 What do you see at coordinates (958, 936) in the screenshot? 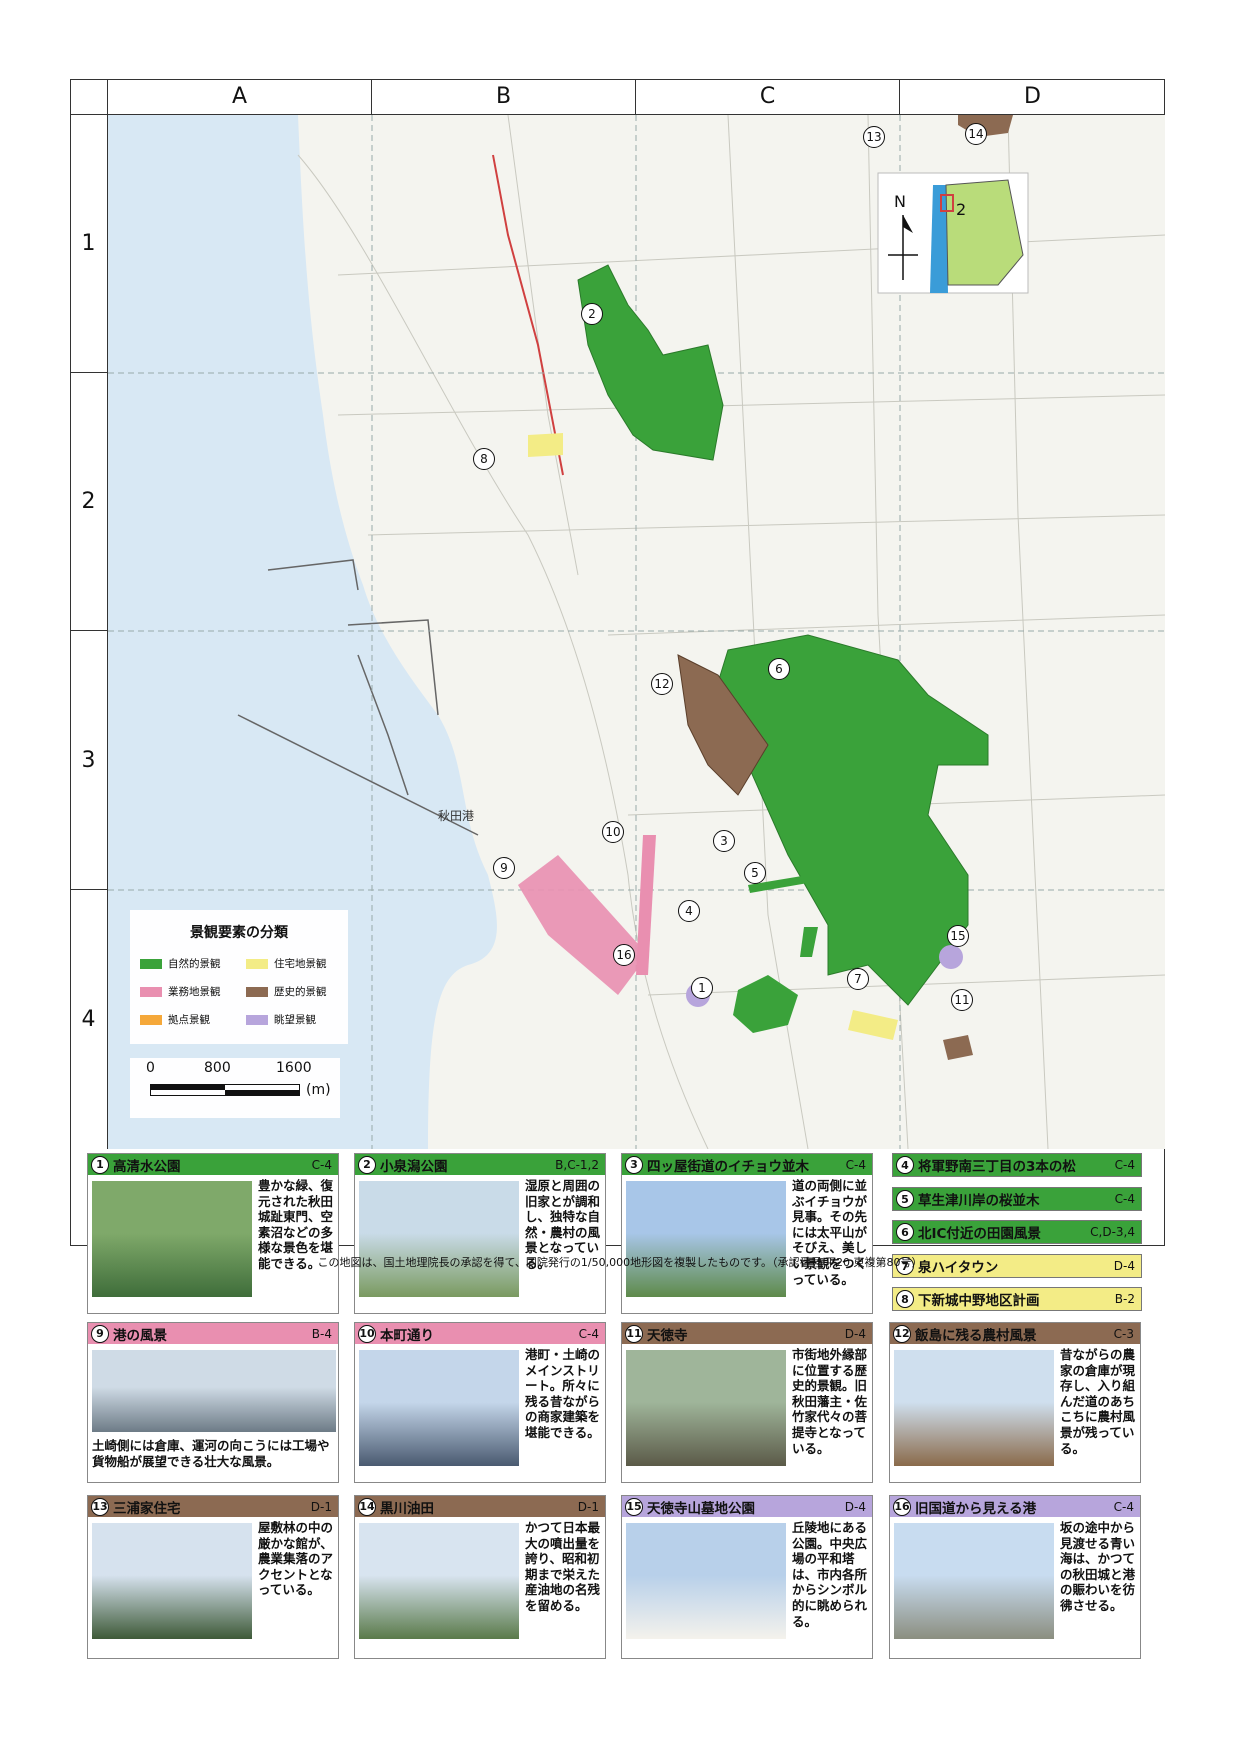
I see `map-marker-15: 15` at bounding box center [958, 936].